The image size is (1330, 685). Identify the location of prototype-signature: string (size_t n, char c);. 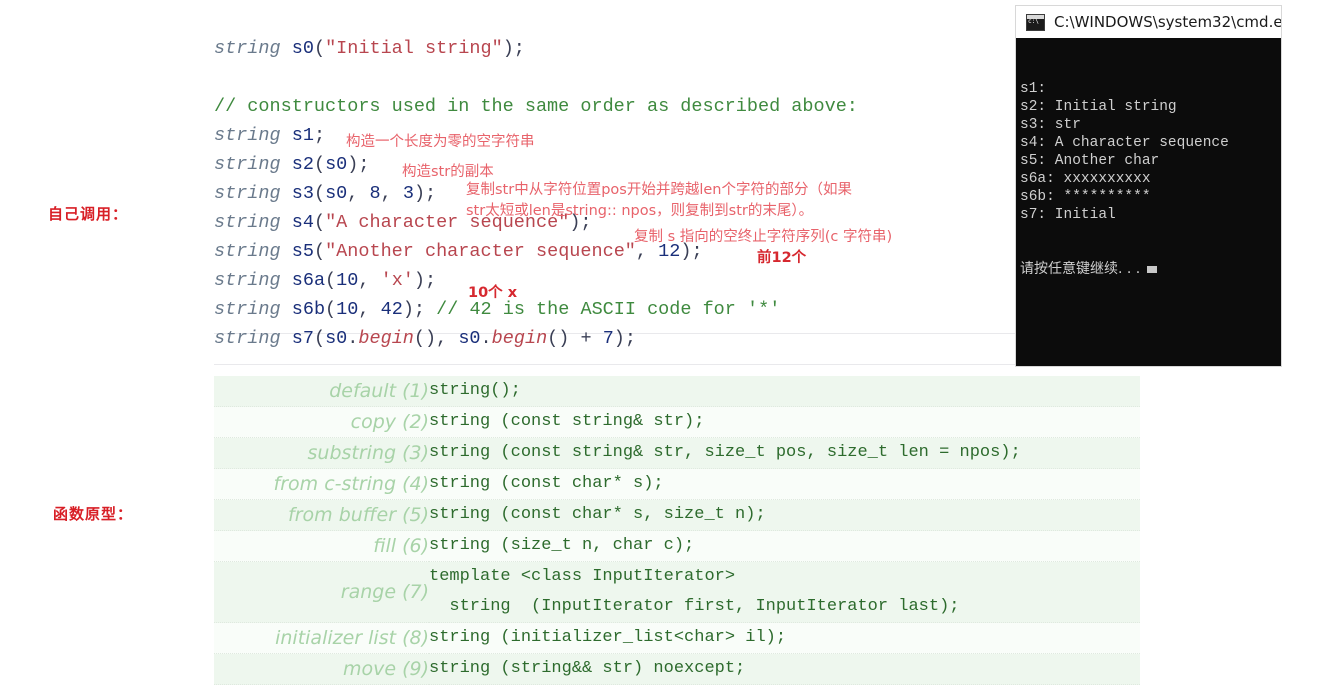
(784, 546).